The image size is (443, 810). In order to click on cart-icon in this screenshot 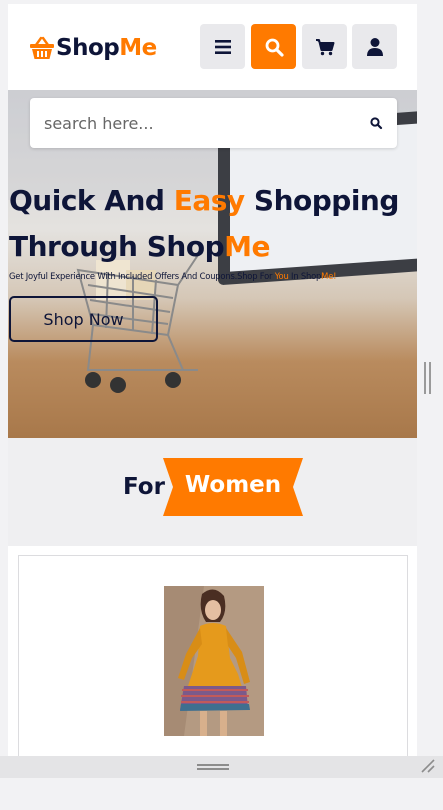, I will do `click(324, 46)`.